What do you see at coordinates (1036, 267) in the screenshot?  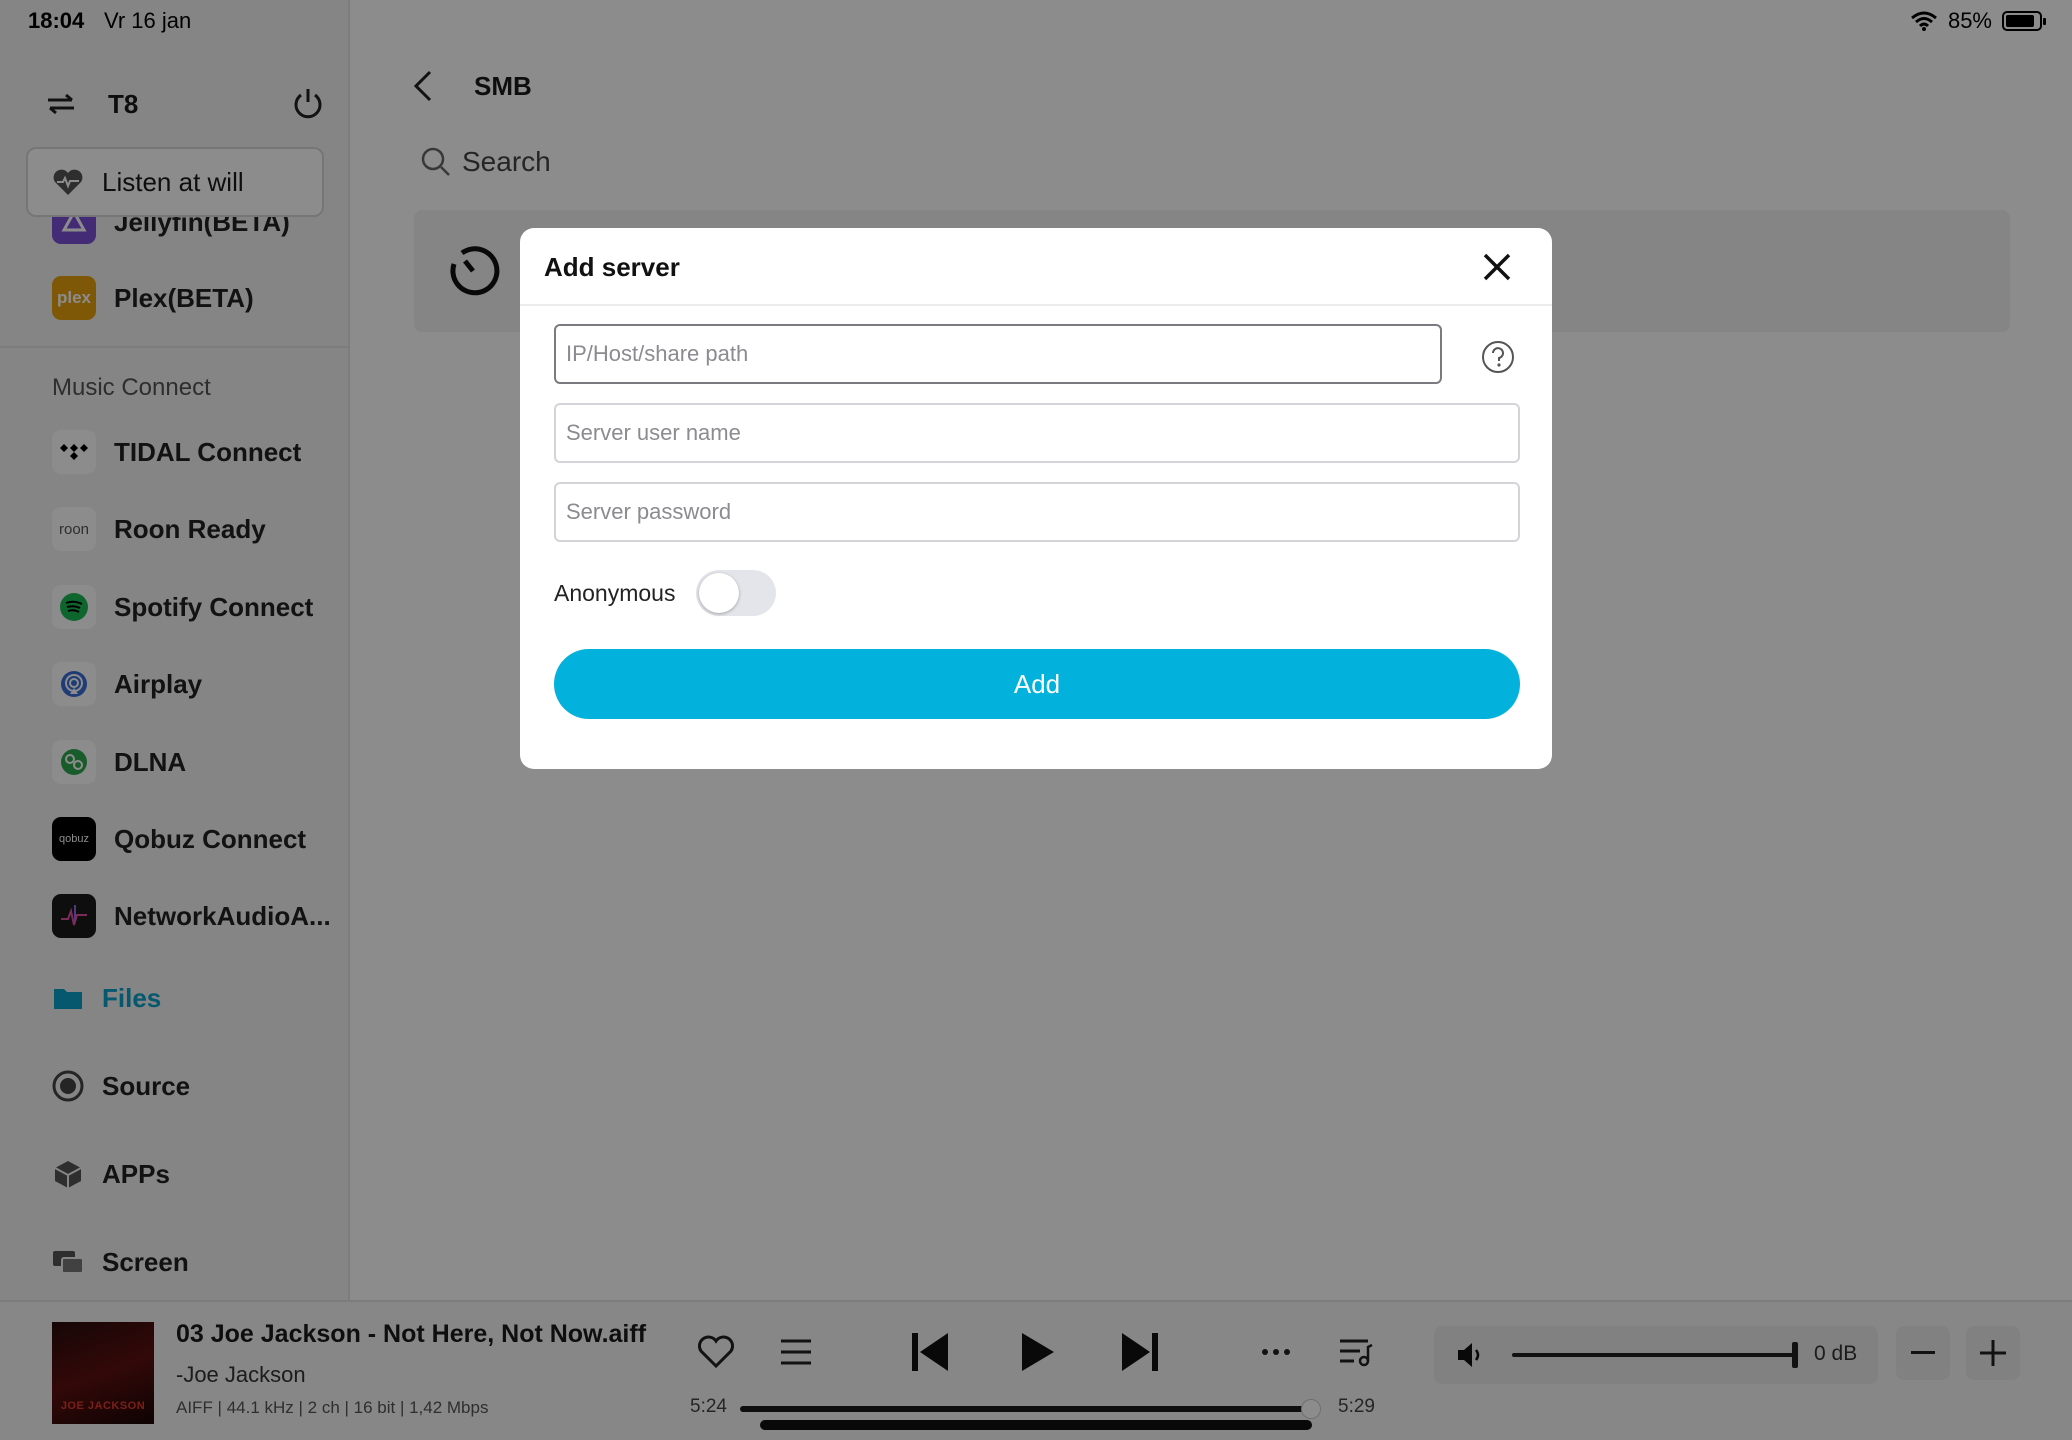 I see `dialog-header: Add server` at bounding box center [1036, 267].